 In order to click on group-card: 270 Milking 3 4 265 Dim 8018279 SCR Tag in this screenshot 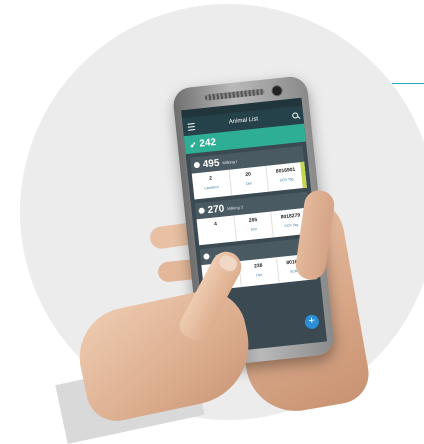, I will do `click(253, 218)`.